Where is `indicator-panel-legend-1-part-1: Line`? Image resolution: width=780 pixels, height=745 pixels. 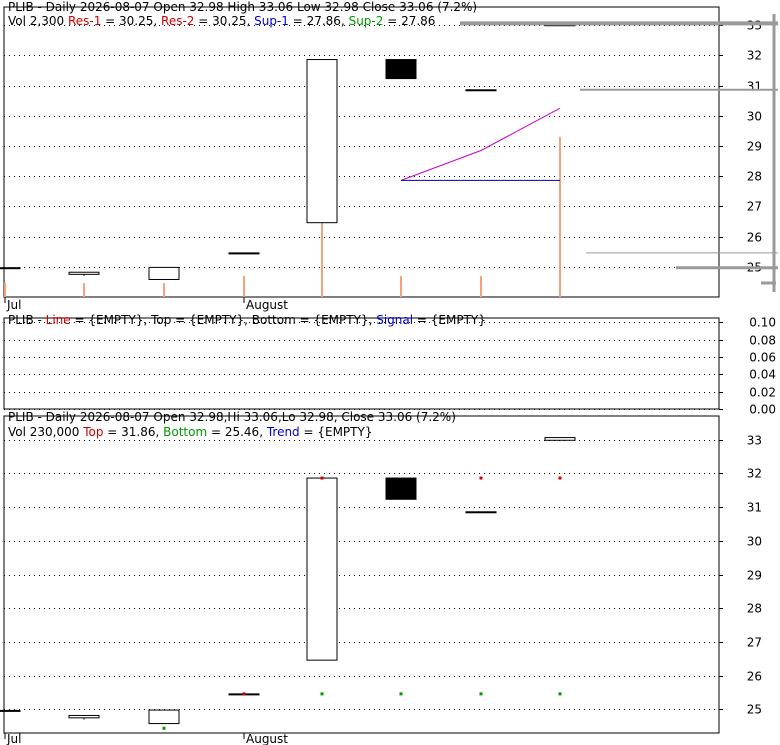
indicator-panel-legend-1-part-1: Line is located at coordinates (58, 320).